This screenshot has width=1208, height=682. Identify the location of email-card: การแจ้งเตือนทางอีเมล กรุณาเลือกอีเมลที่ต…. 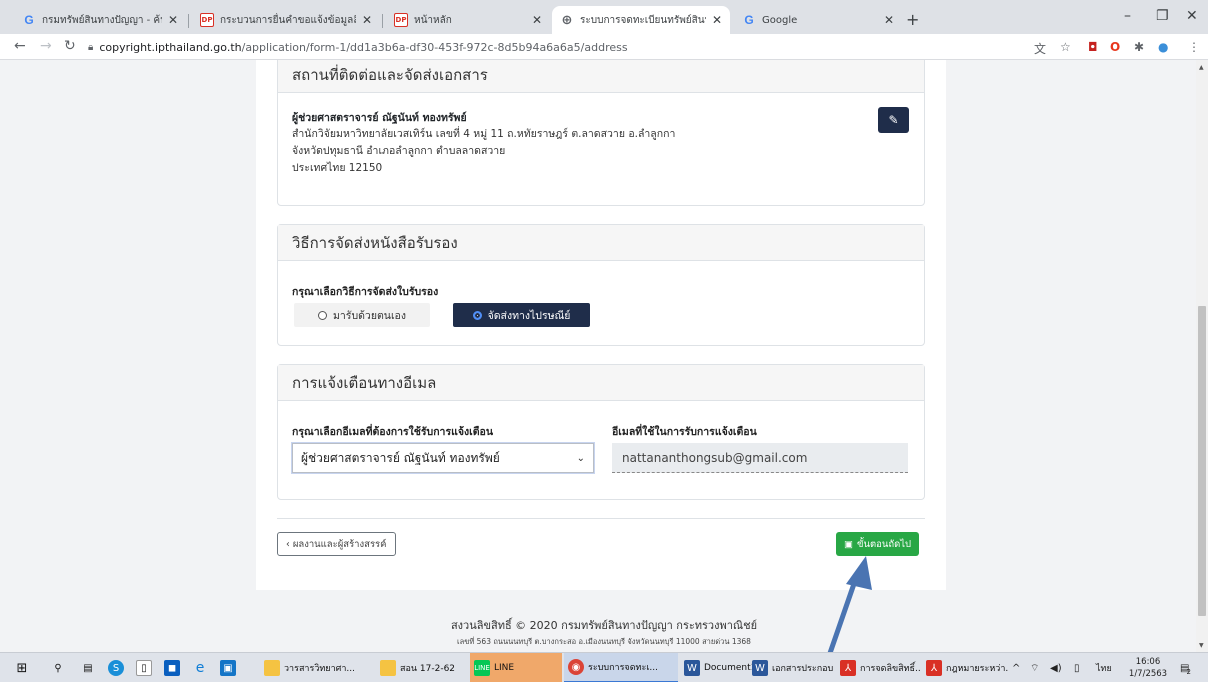
(601, 432).